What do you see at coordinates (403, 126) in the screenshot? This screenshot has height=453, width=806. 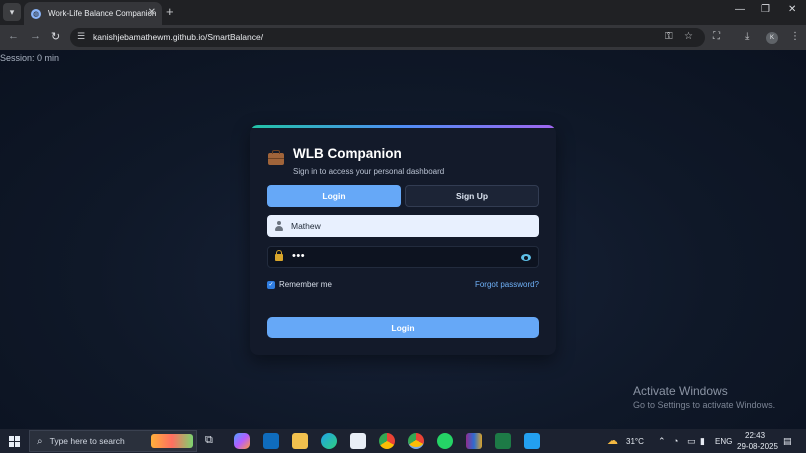 I see `card-accent-bar` at bounding box center [403, 126].